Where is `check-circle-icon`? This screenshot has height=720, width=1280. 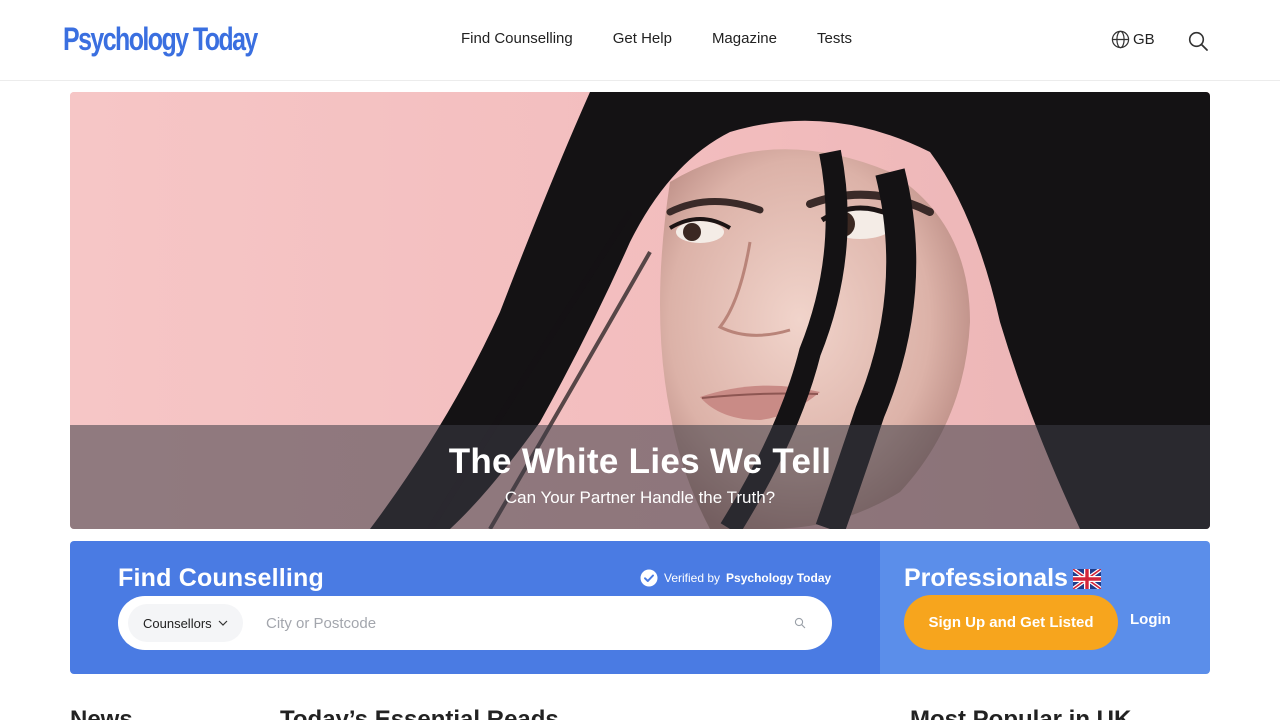 check-circle-icon is located at coordinates (649, 578).